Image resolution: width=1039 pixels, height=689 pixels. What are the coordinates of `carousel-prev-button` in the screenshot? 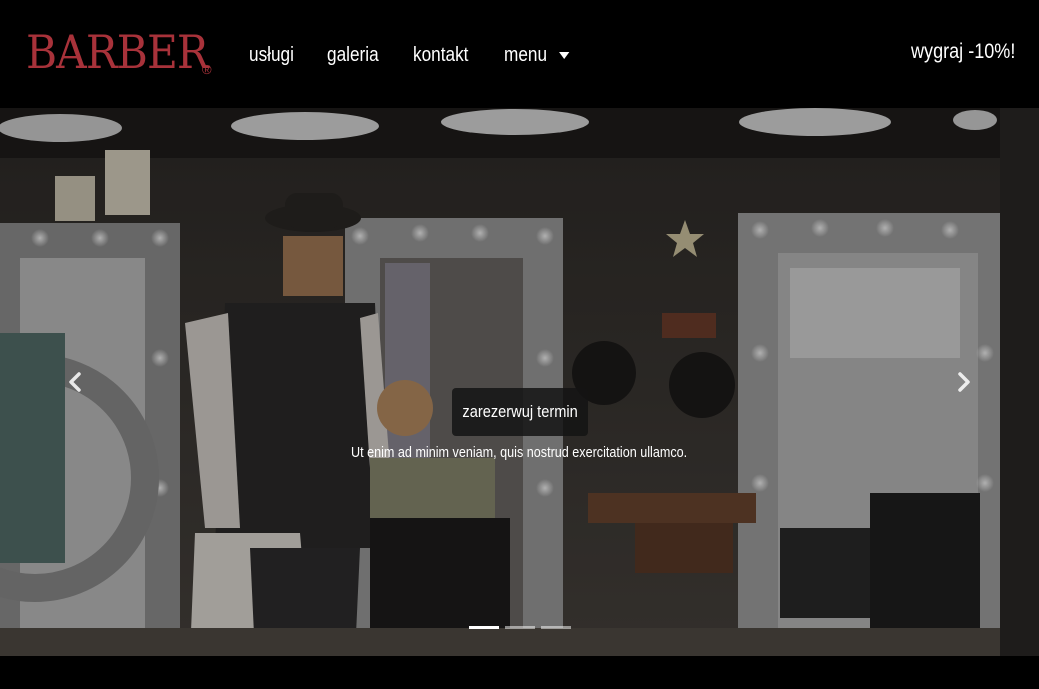 It's located at (75, 382).